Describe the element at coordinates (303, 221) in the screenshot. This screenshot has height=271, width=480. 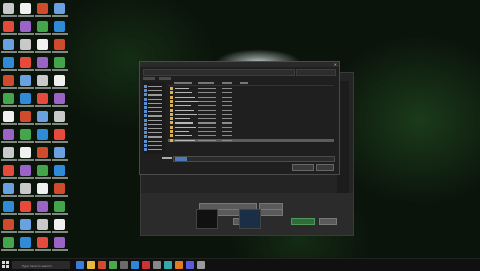
I see `app-green-button` at that location.